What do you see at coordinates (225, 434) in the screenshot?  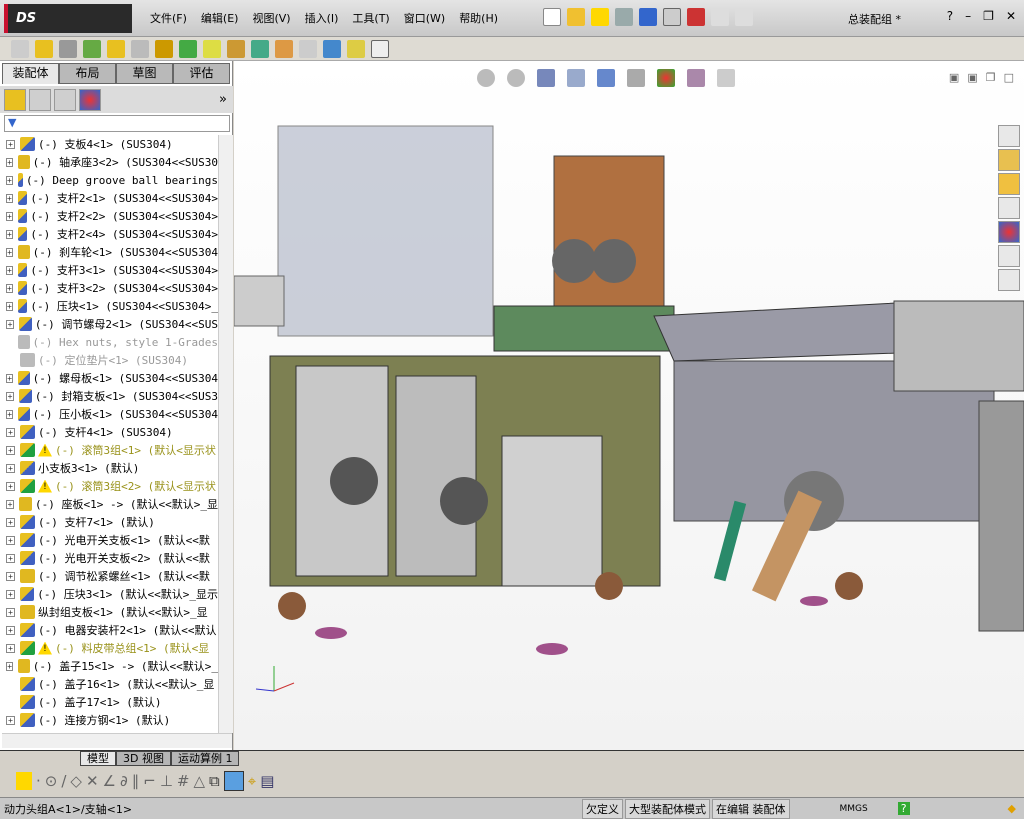 I see `tree-vertical-scrollbar` at bounding box center [225, 434].